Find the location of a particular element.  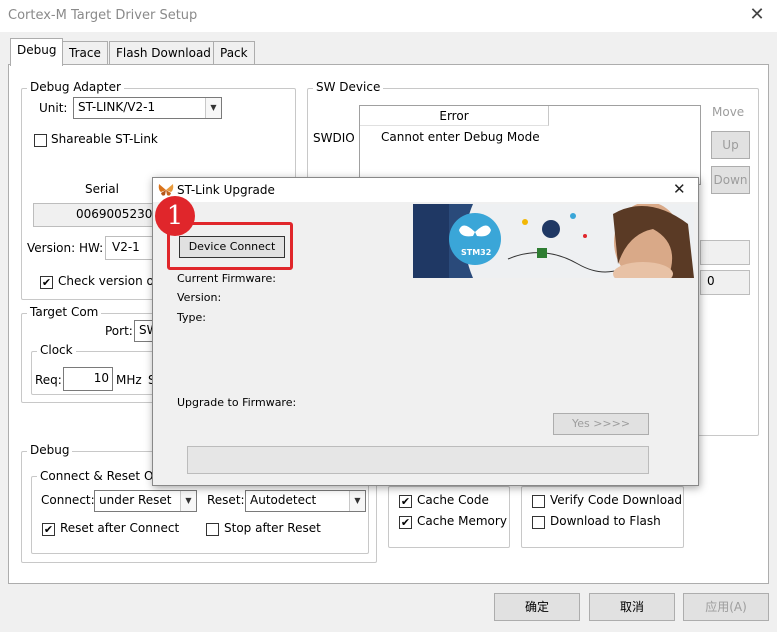

sw-device-extra-value: 0 is located at coordinates (711, 281).